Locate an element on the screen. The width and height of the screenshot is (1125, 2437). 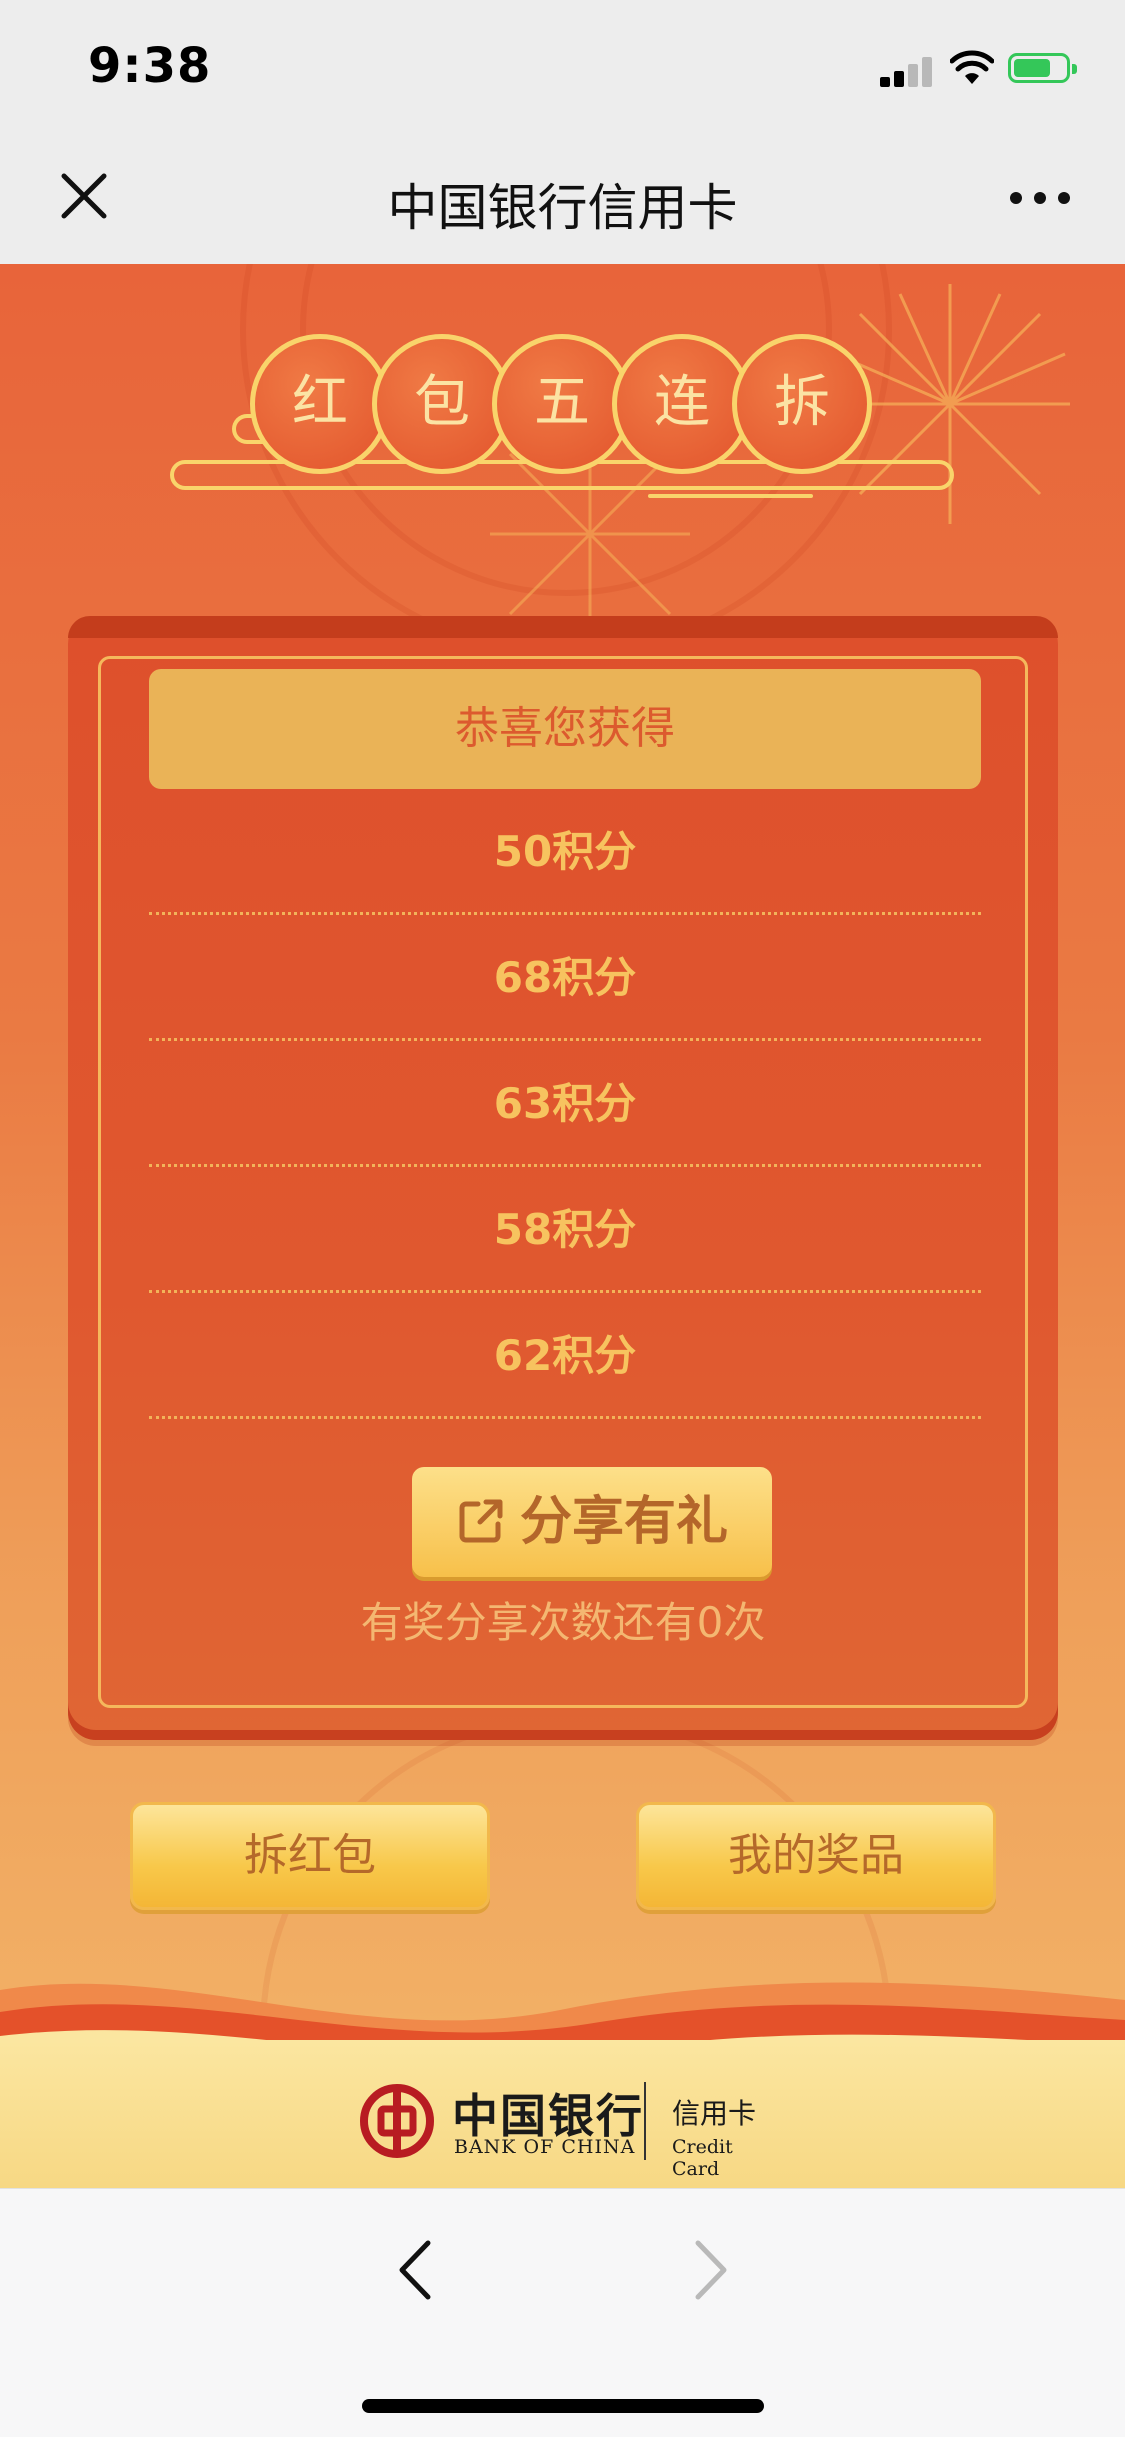
prize-item: 63积分 is located at coordinates (565, 1104).